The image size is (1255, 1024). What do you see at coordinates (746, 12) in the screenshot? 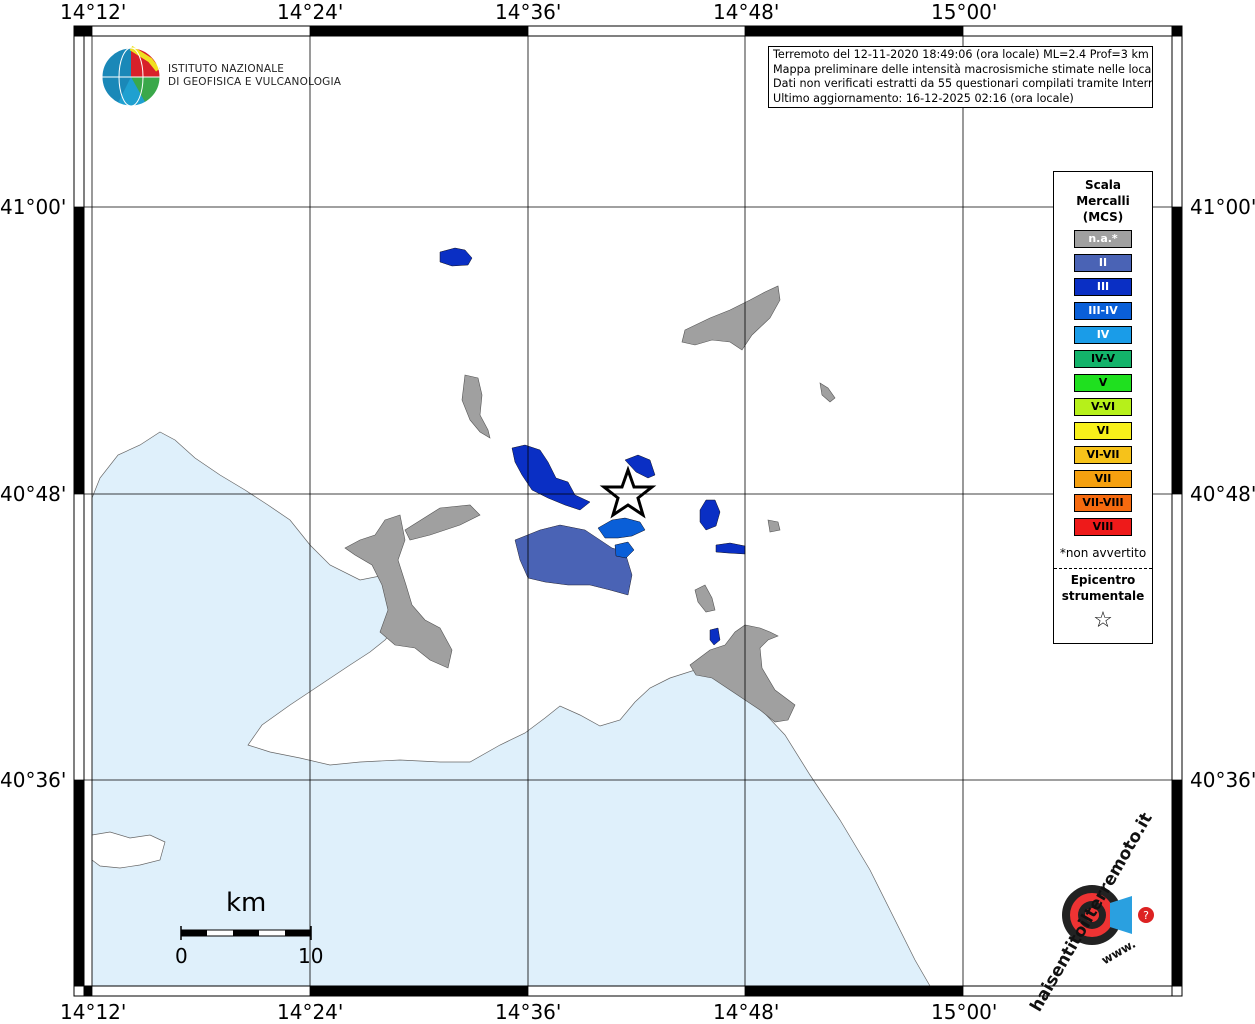
I see `axis-top-label: 14°48'` at bounding box center [746, 12].